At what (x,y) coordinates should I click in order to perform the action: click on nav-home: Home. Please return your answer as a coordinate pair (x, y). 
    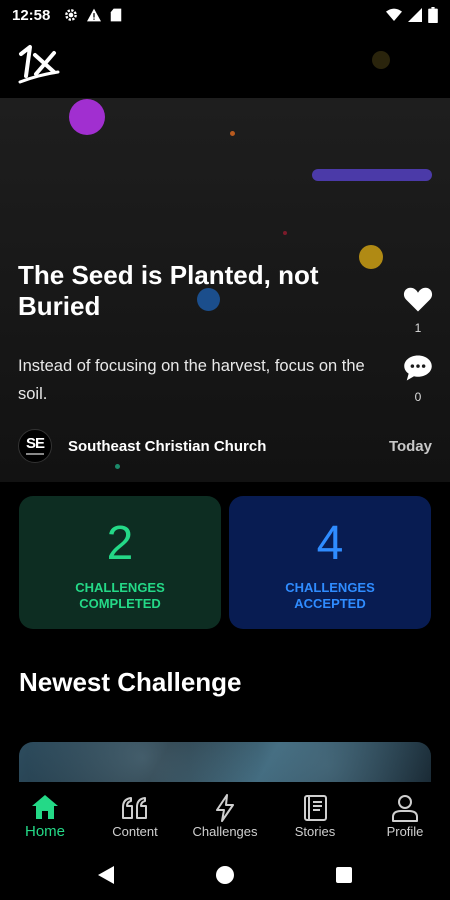
    Looking at the image, I should click on (45, 816).